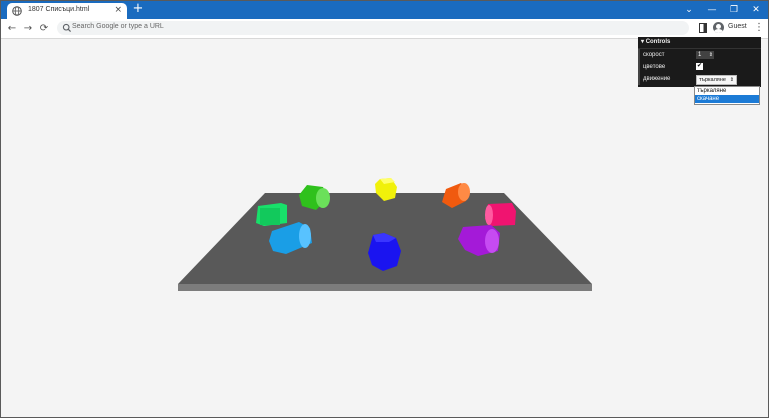 This screenshot has height=418, width=769. I want to click on speed-value: 1, so click(700, 55).